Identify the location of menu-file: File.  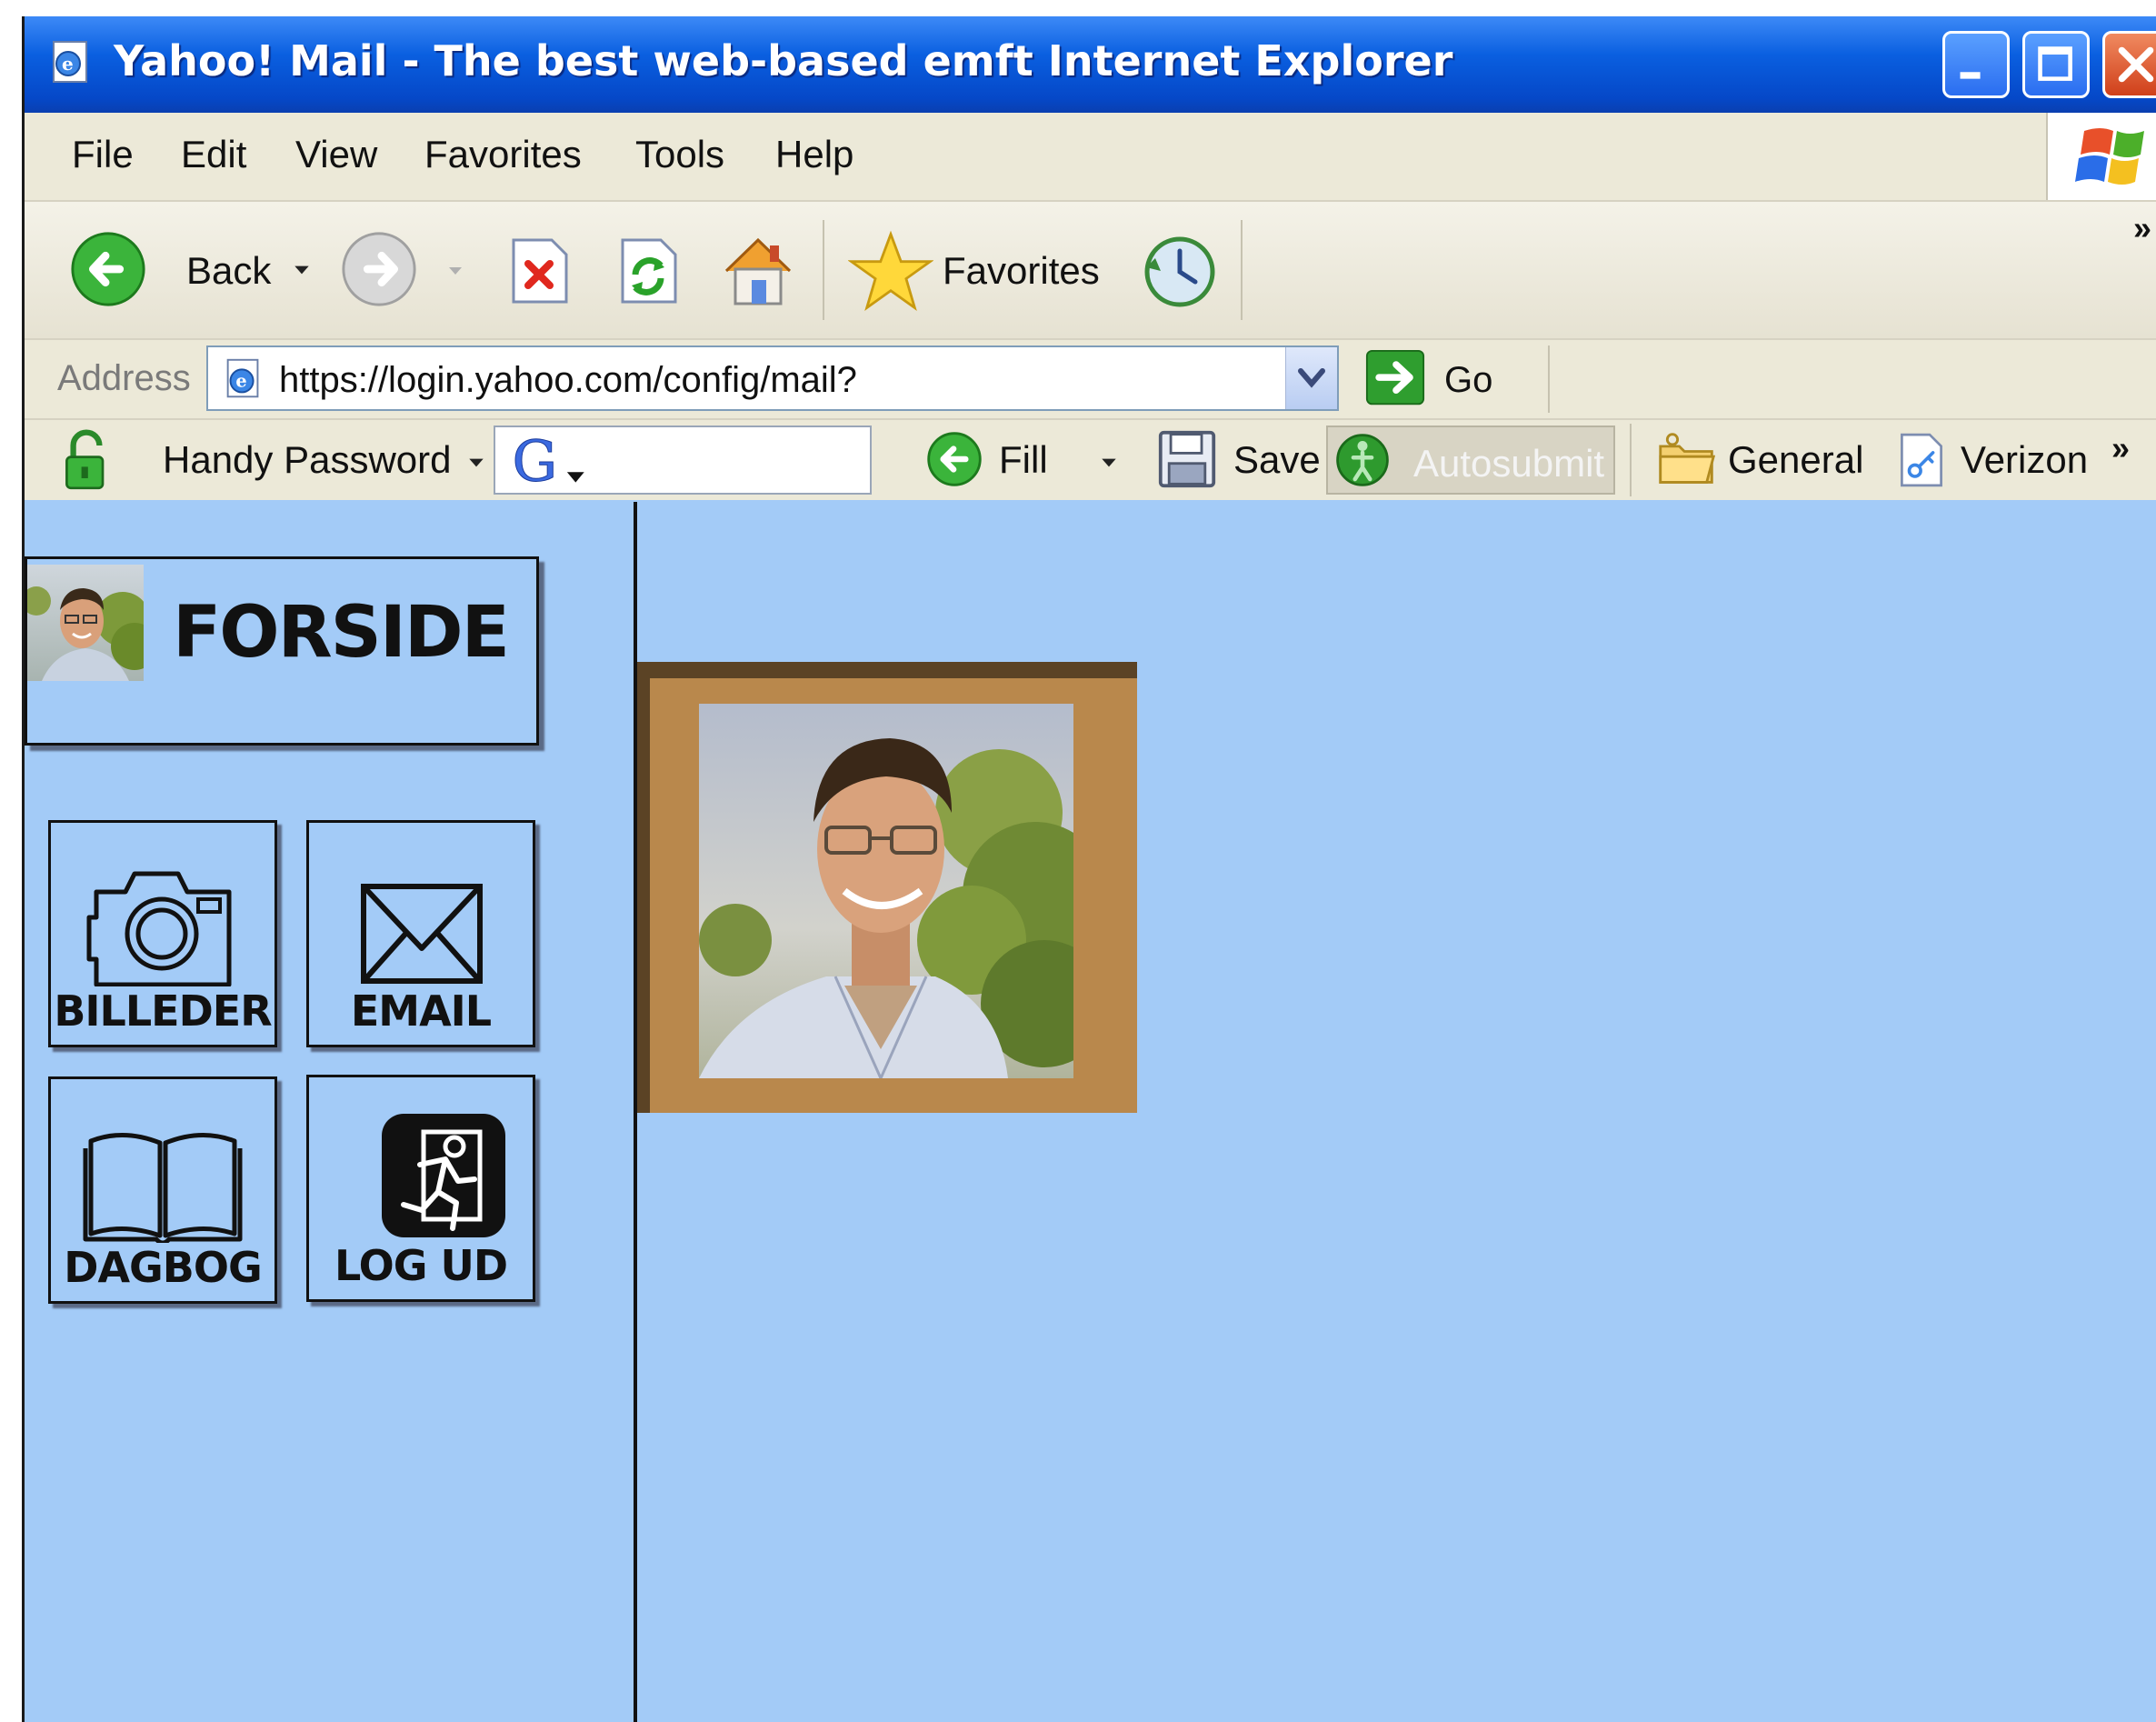
(103, 154).